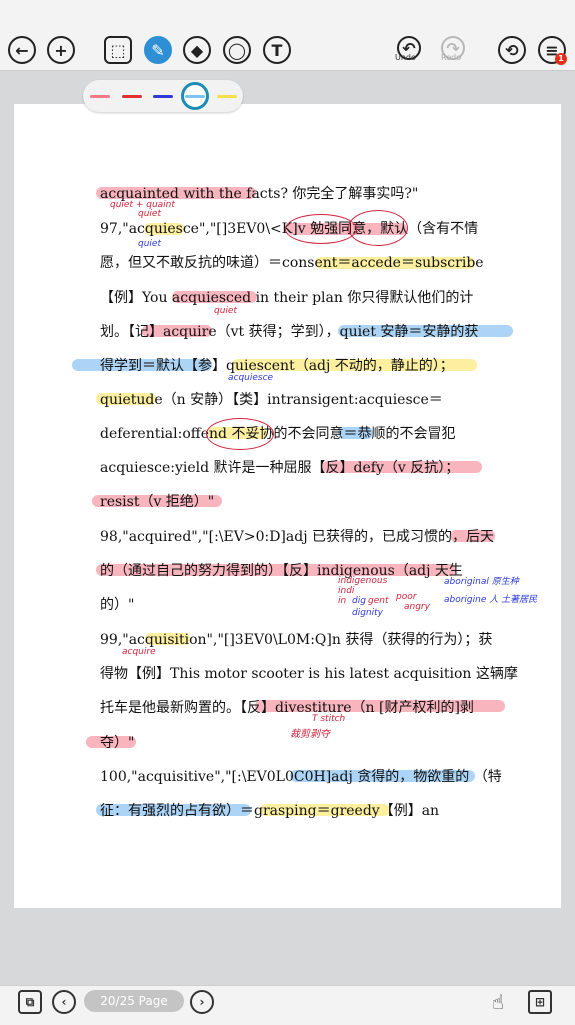 The height and width of the screenshot is (1025, 575). What do you see at coordinates (271, 400) in the screenshot?
I see `doc-line: quietude（n 安静）【类】intransigent:acquiesce＝` at bounding box center [271, 400].